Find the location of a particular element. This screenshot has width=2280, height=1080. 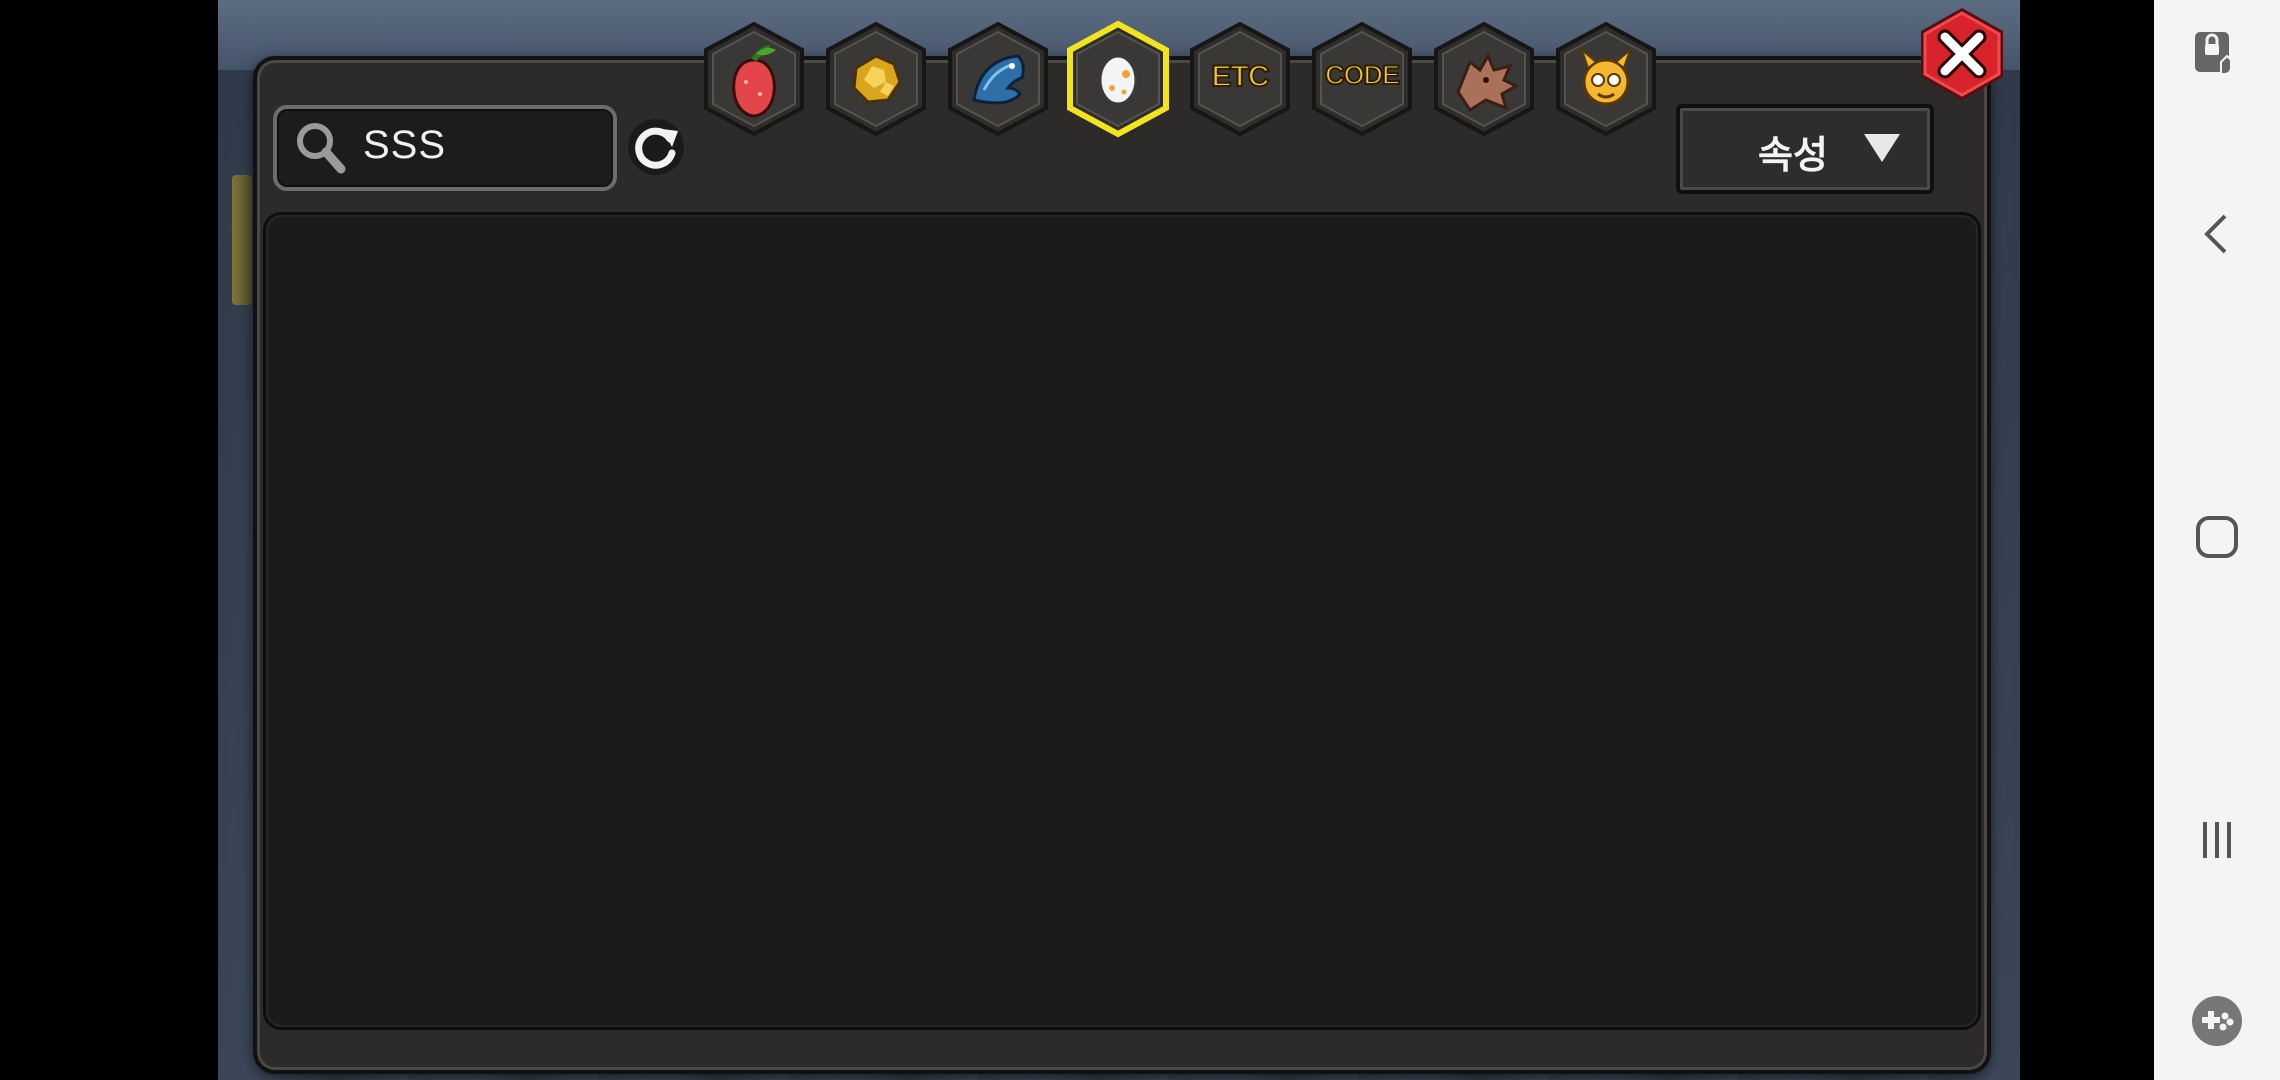

game-tools-button is located at coordinates (2217, 1021).